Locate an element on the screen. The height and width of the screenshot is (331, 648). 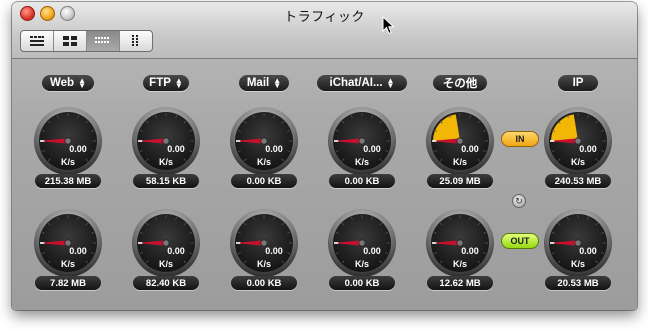
ip-out-total: 20.53 MB is located at coordinates (578, 283).